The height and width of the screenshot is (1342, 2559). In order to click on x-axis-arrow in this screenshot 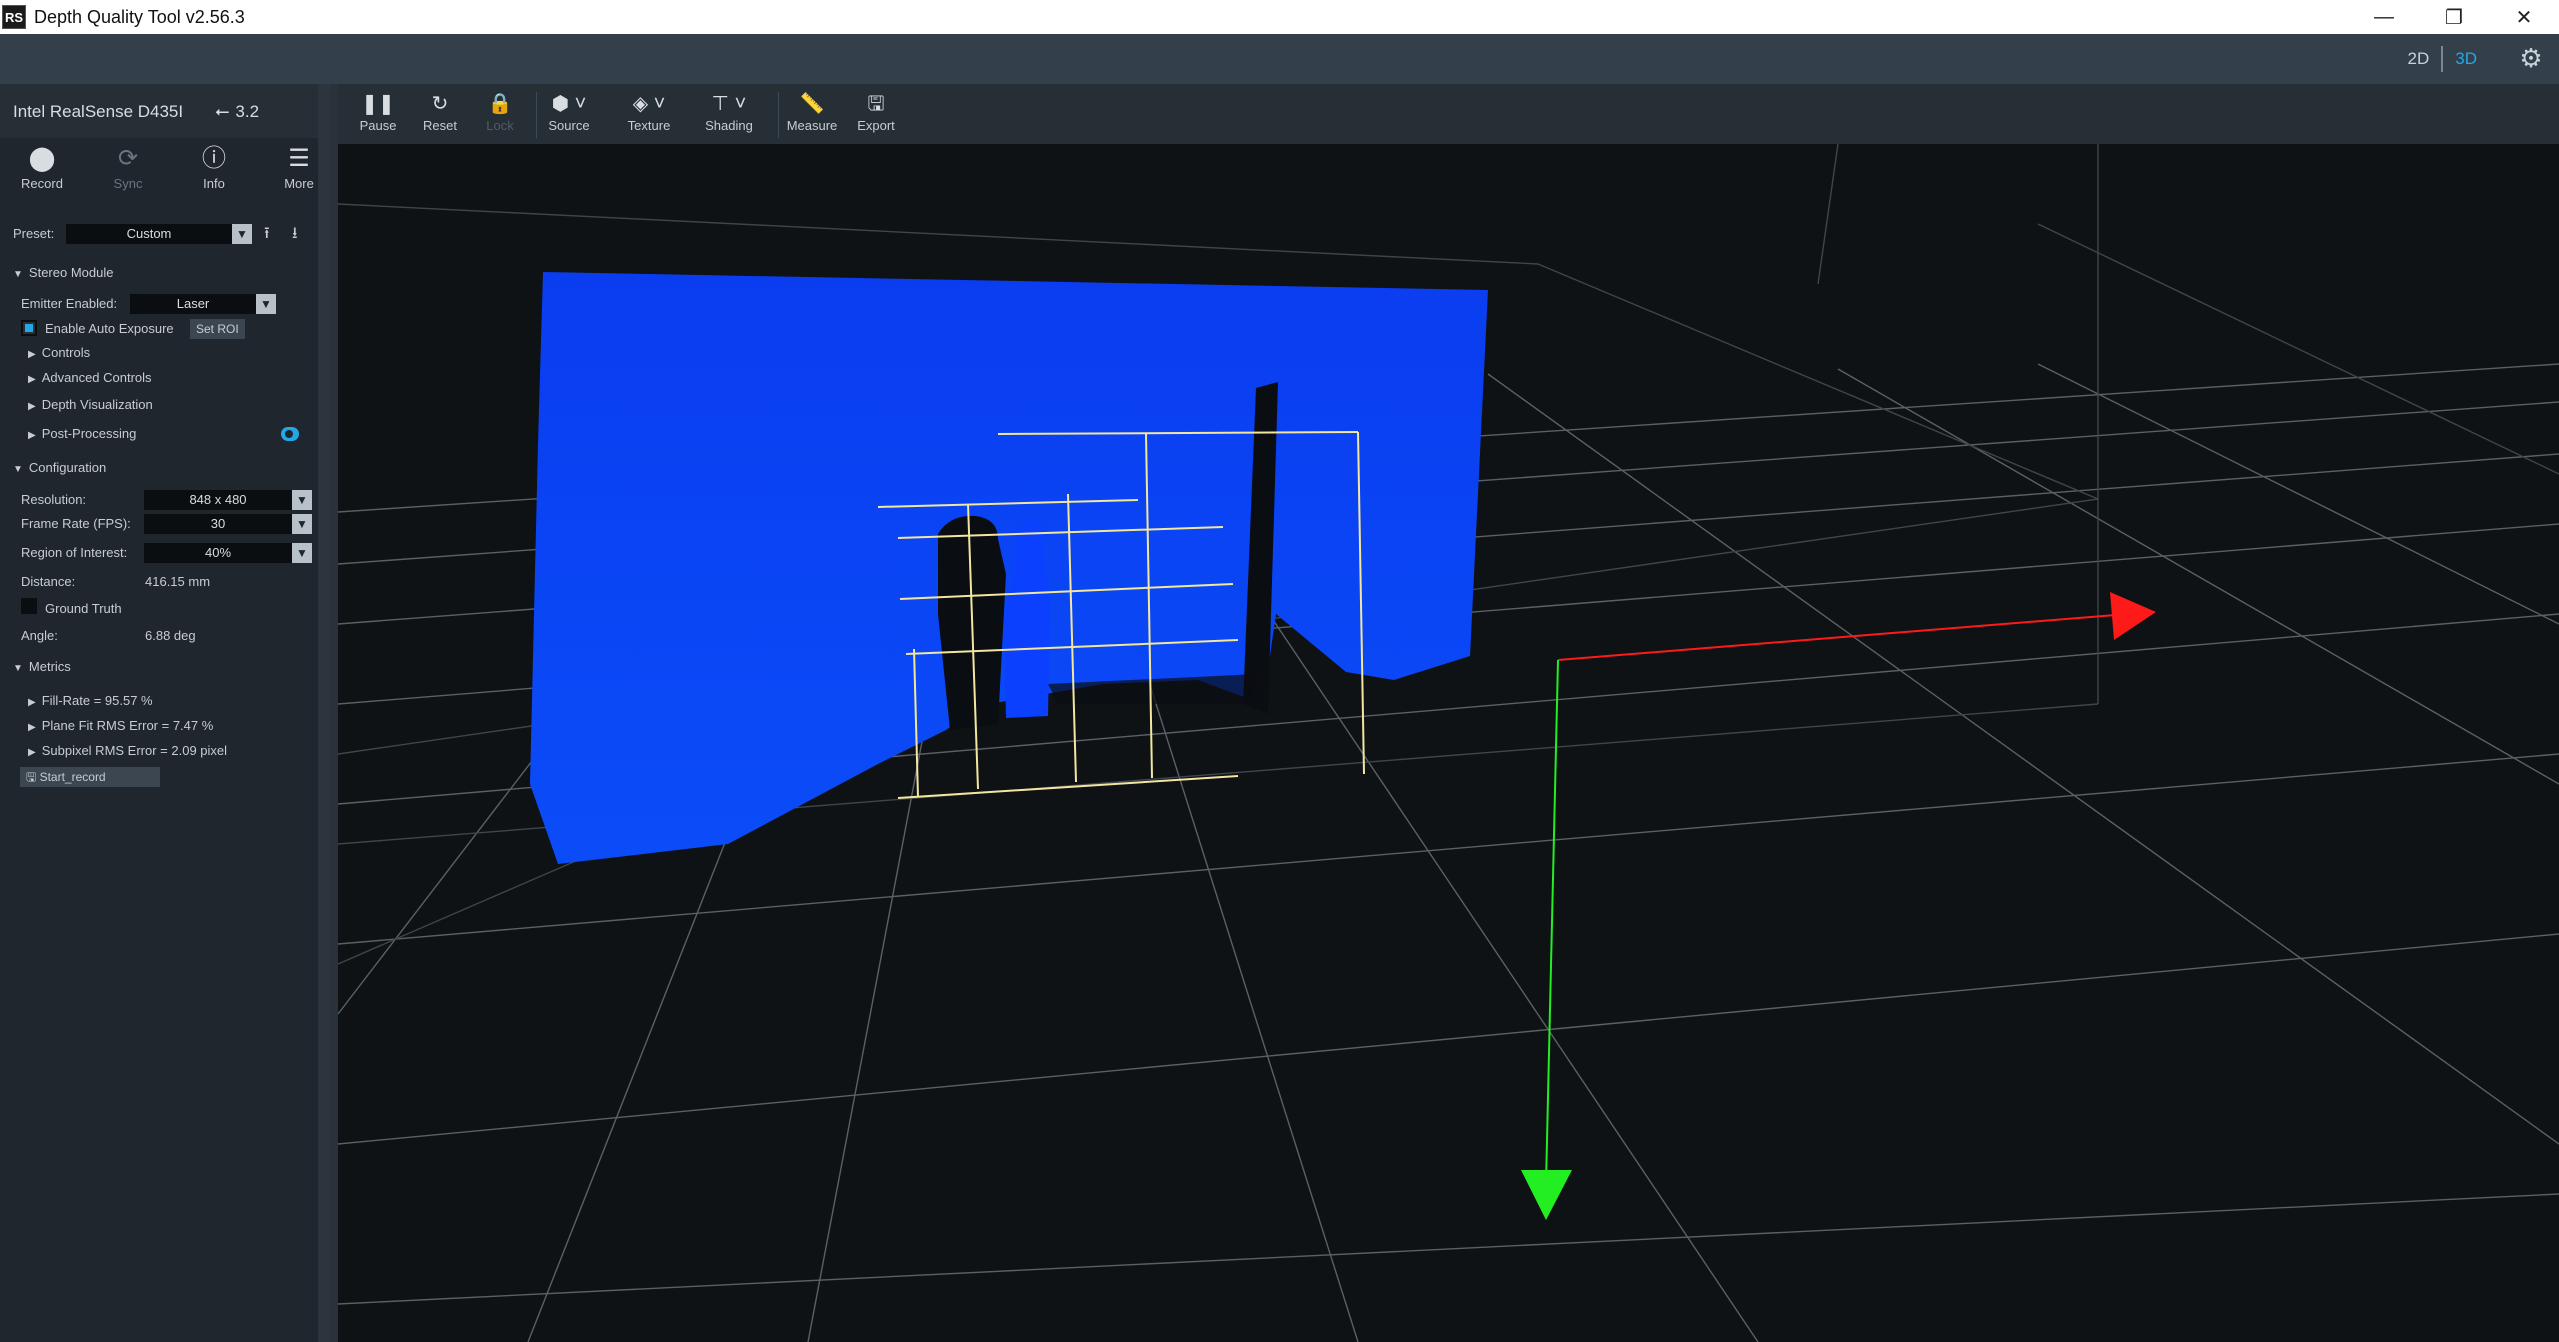, I will do `click(2133, 616)`.